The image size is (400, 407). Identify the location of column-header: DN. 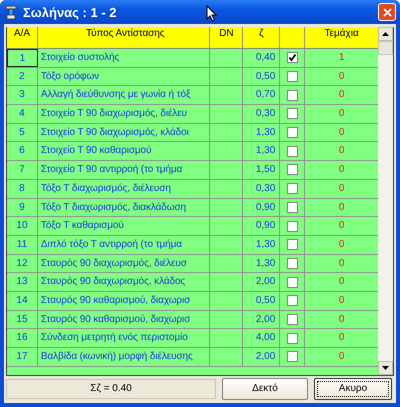
(227, 37).